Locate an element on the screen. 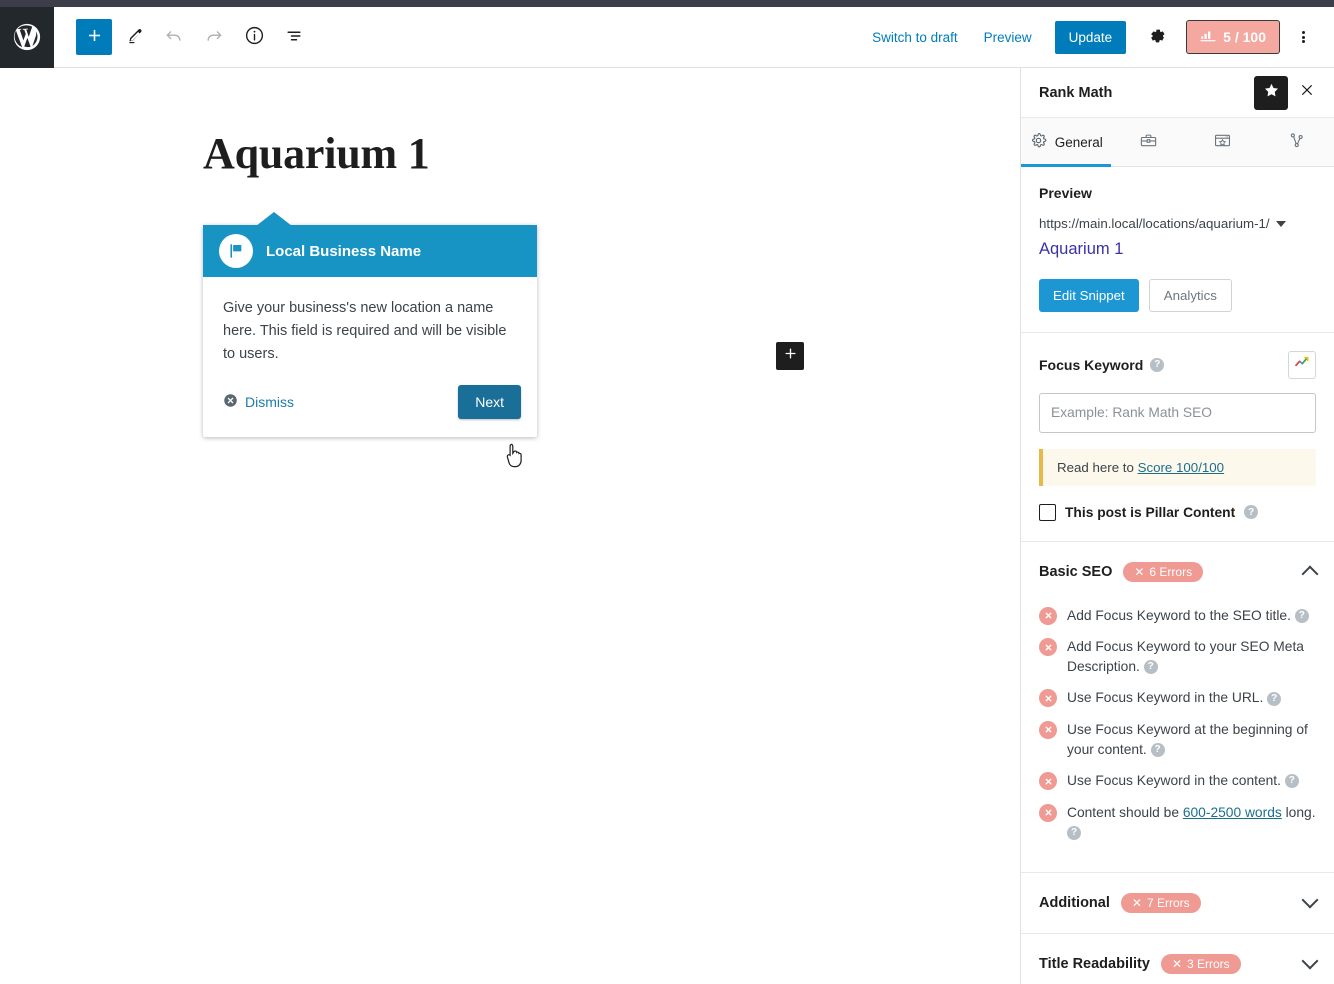 The height and width of the screenshot is (984, 1334). word-count-link: 600-2500 words is located at coordinates (1232, 812).